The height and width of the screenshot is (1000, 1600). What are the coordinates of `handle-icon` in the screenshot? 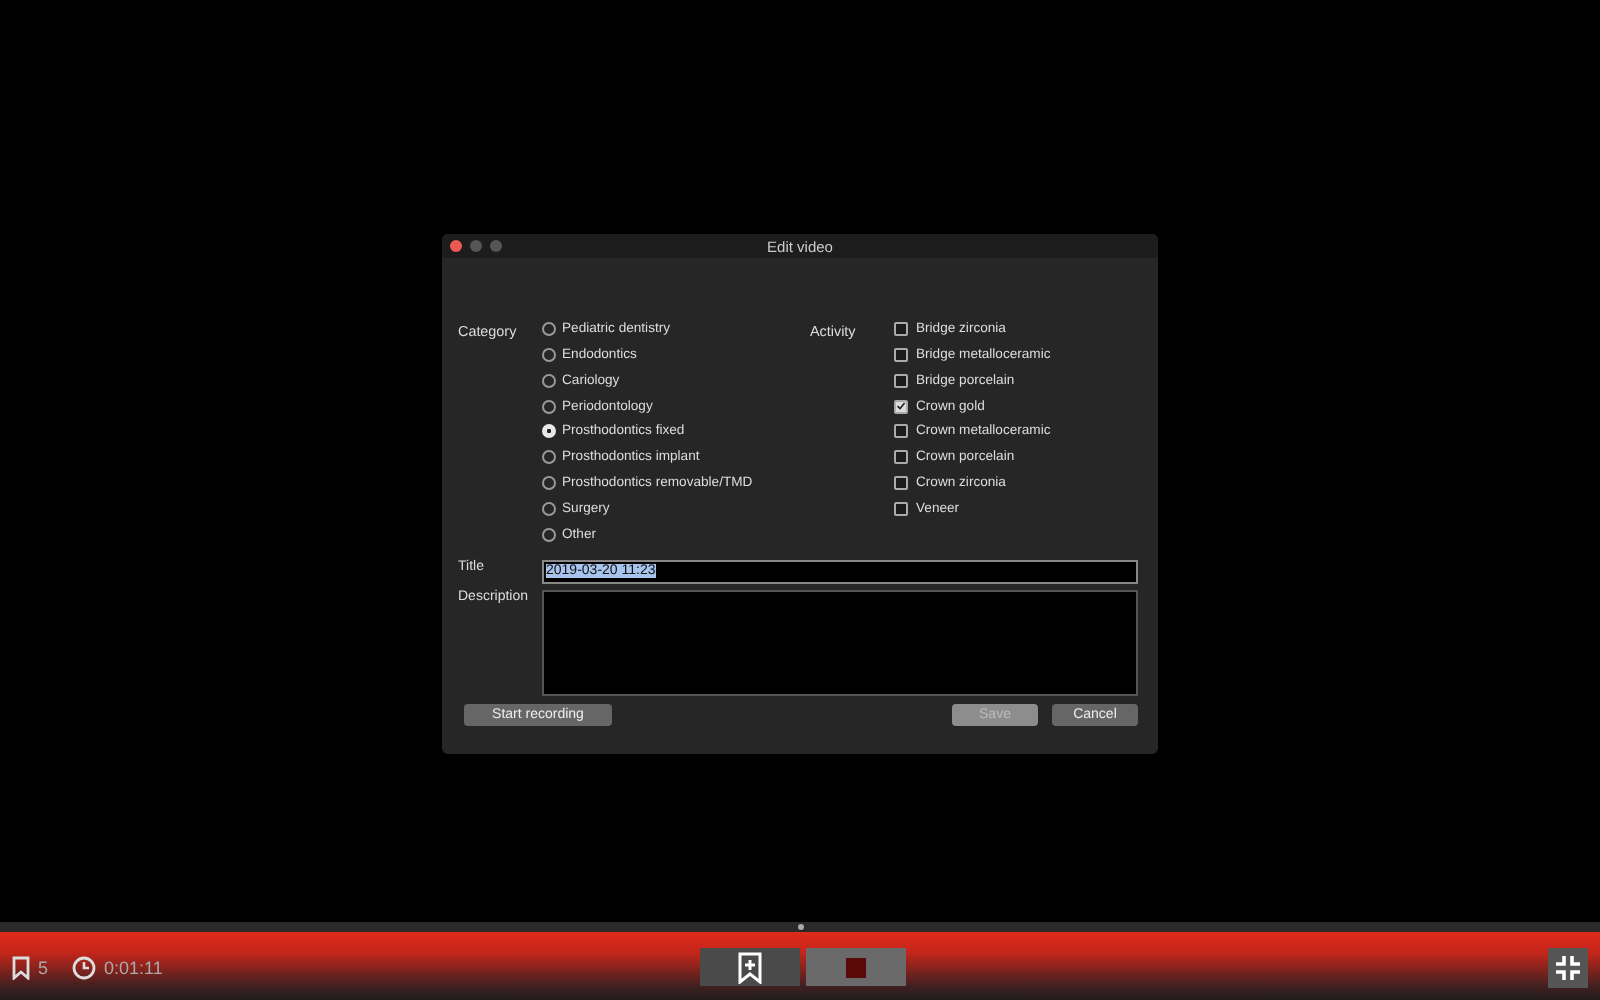 It's located at (800, 927).